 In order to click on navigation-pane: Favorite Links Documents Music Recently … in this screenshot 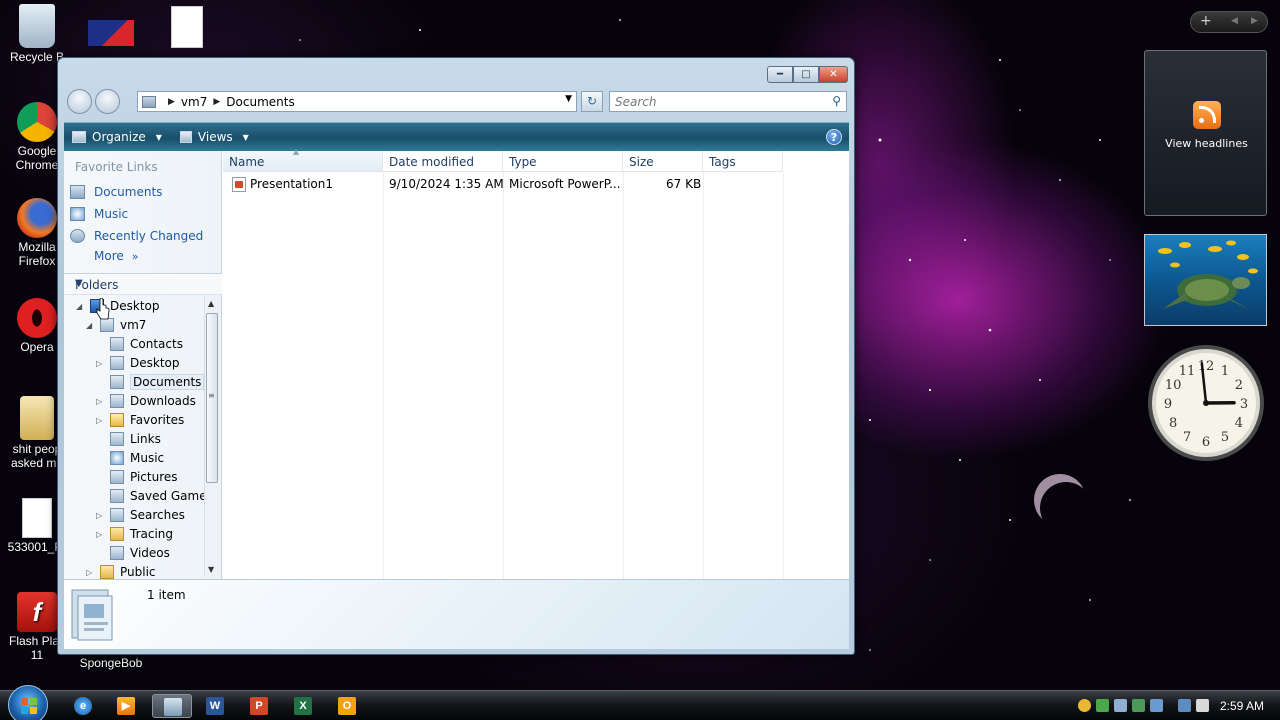, I will do `click(143, 365)`.